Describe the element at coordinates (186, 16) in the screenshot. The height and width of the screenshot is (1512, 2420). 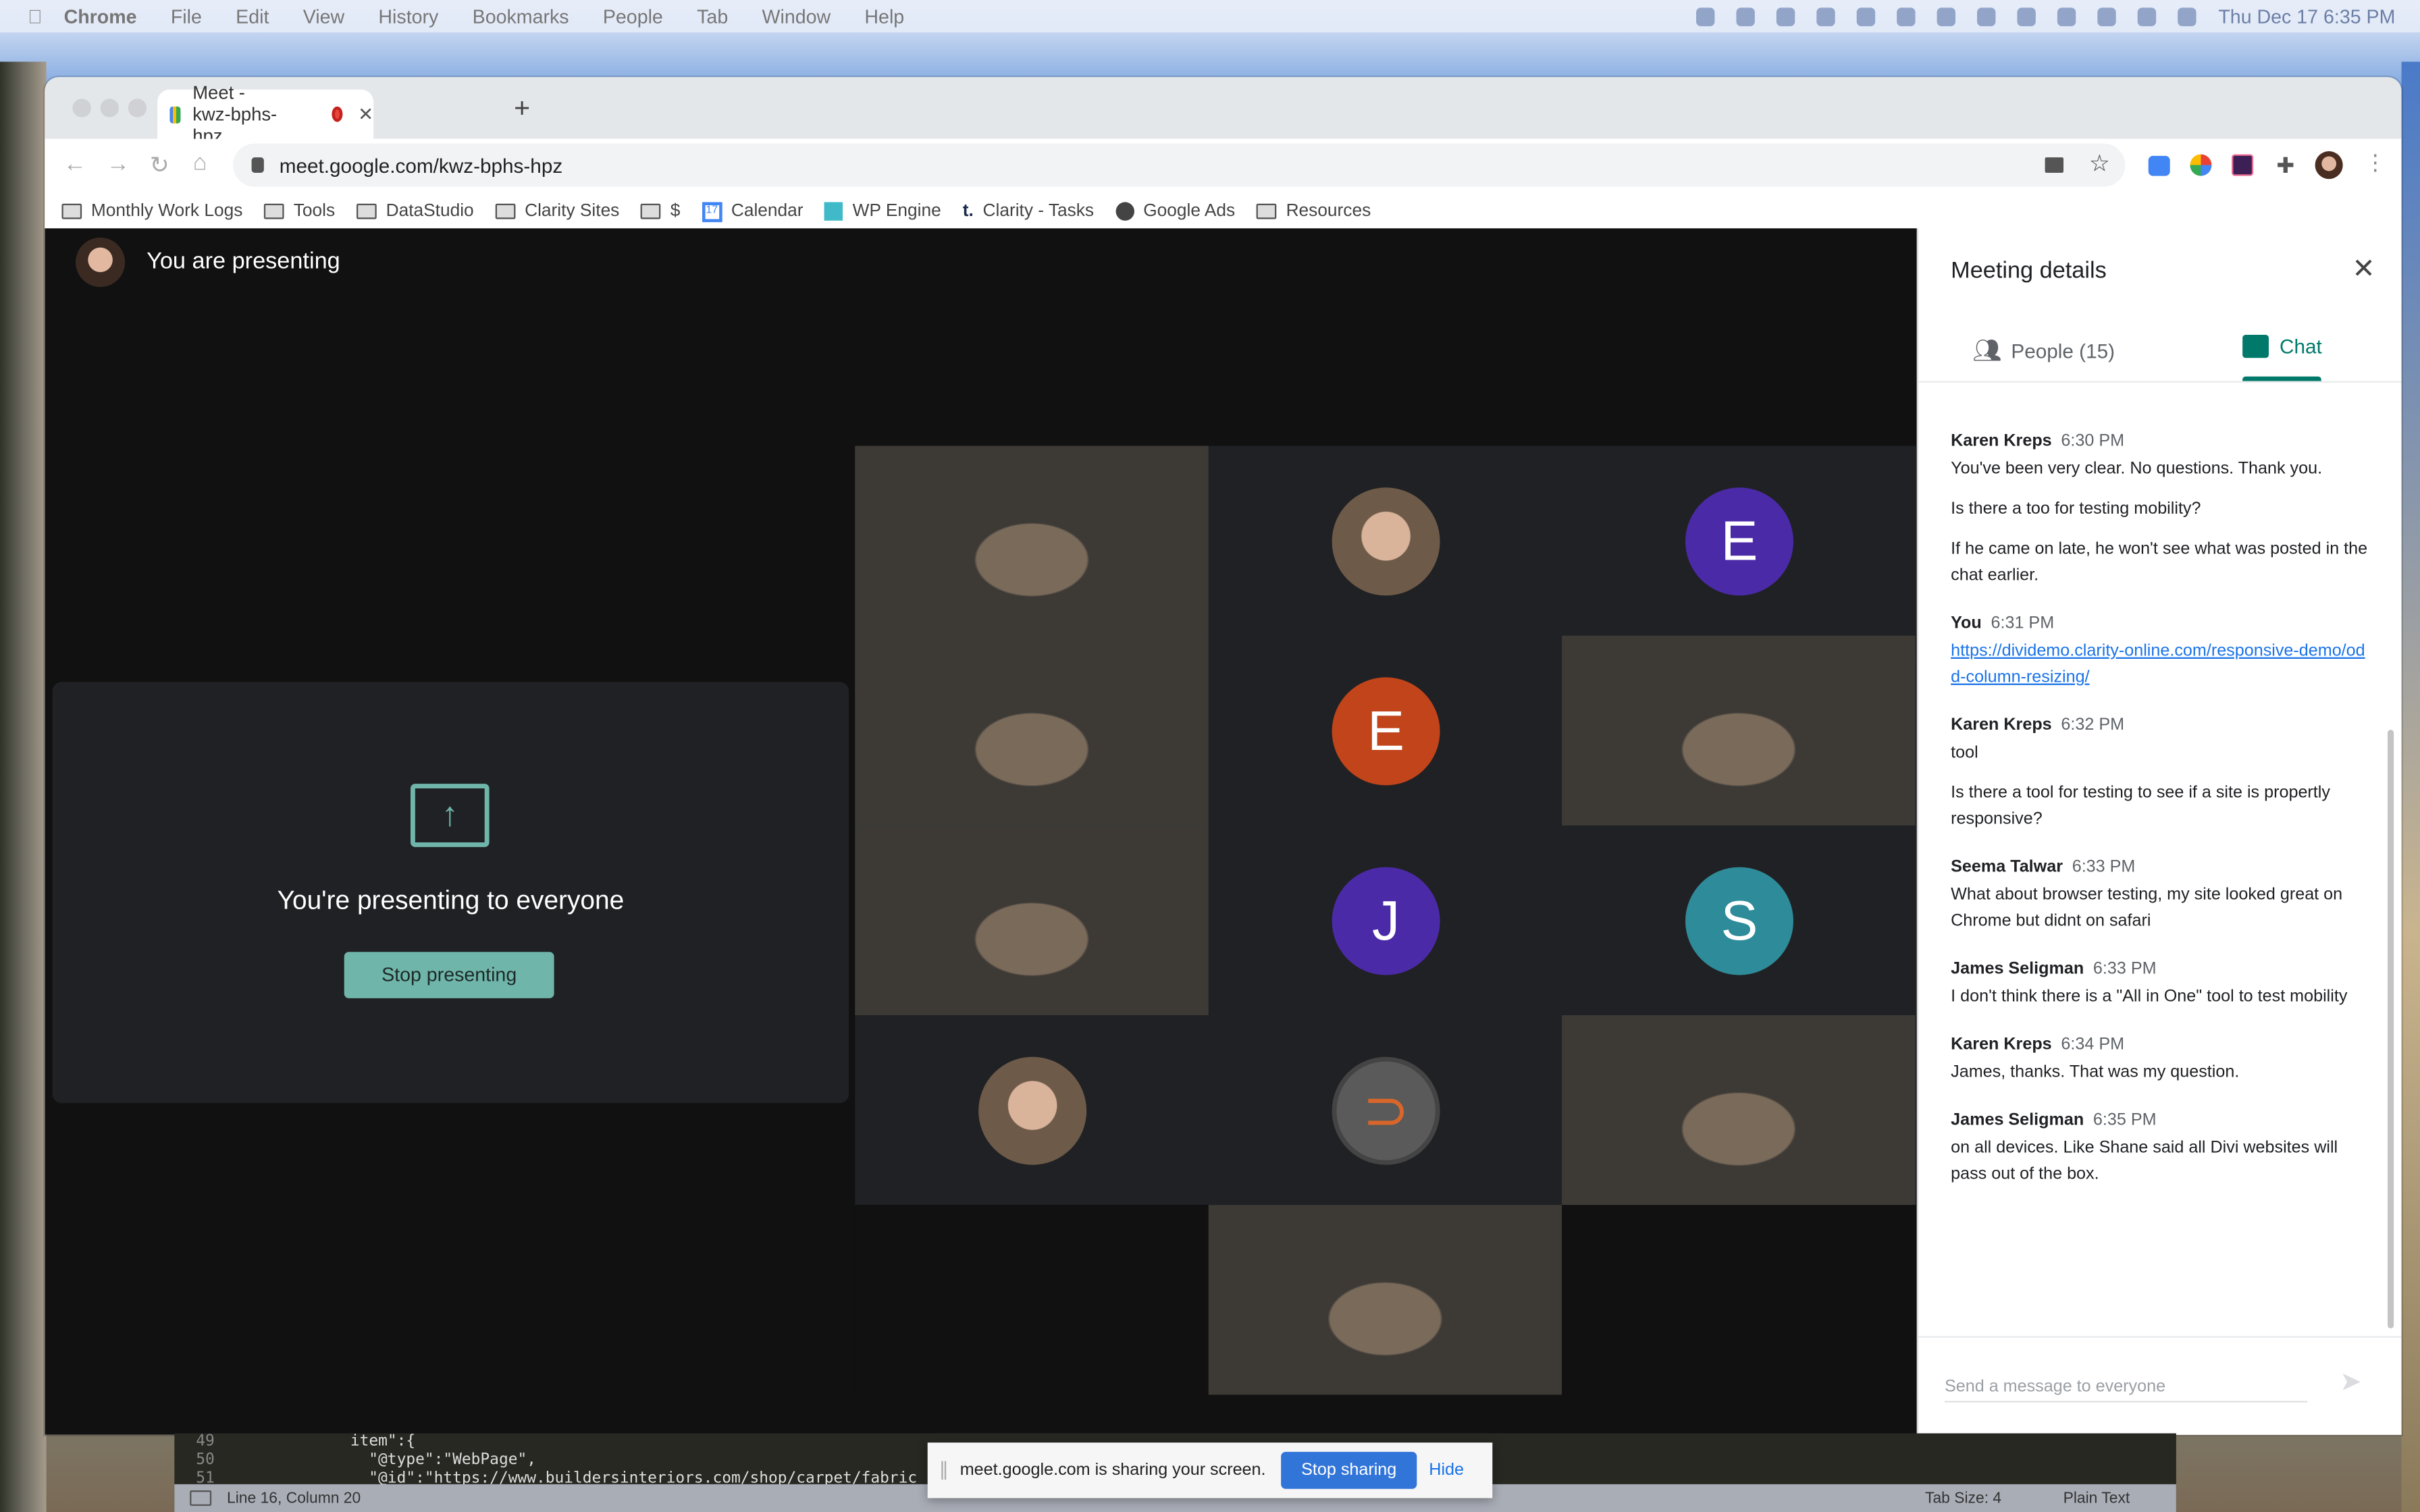
I see `menu-file: File` at that location.